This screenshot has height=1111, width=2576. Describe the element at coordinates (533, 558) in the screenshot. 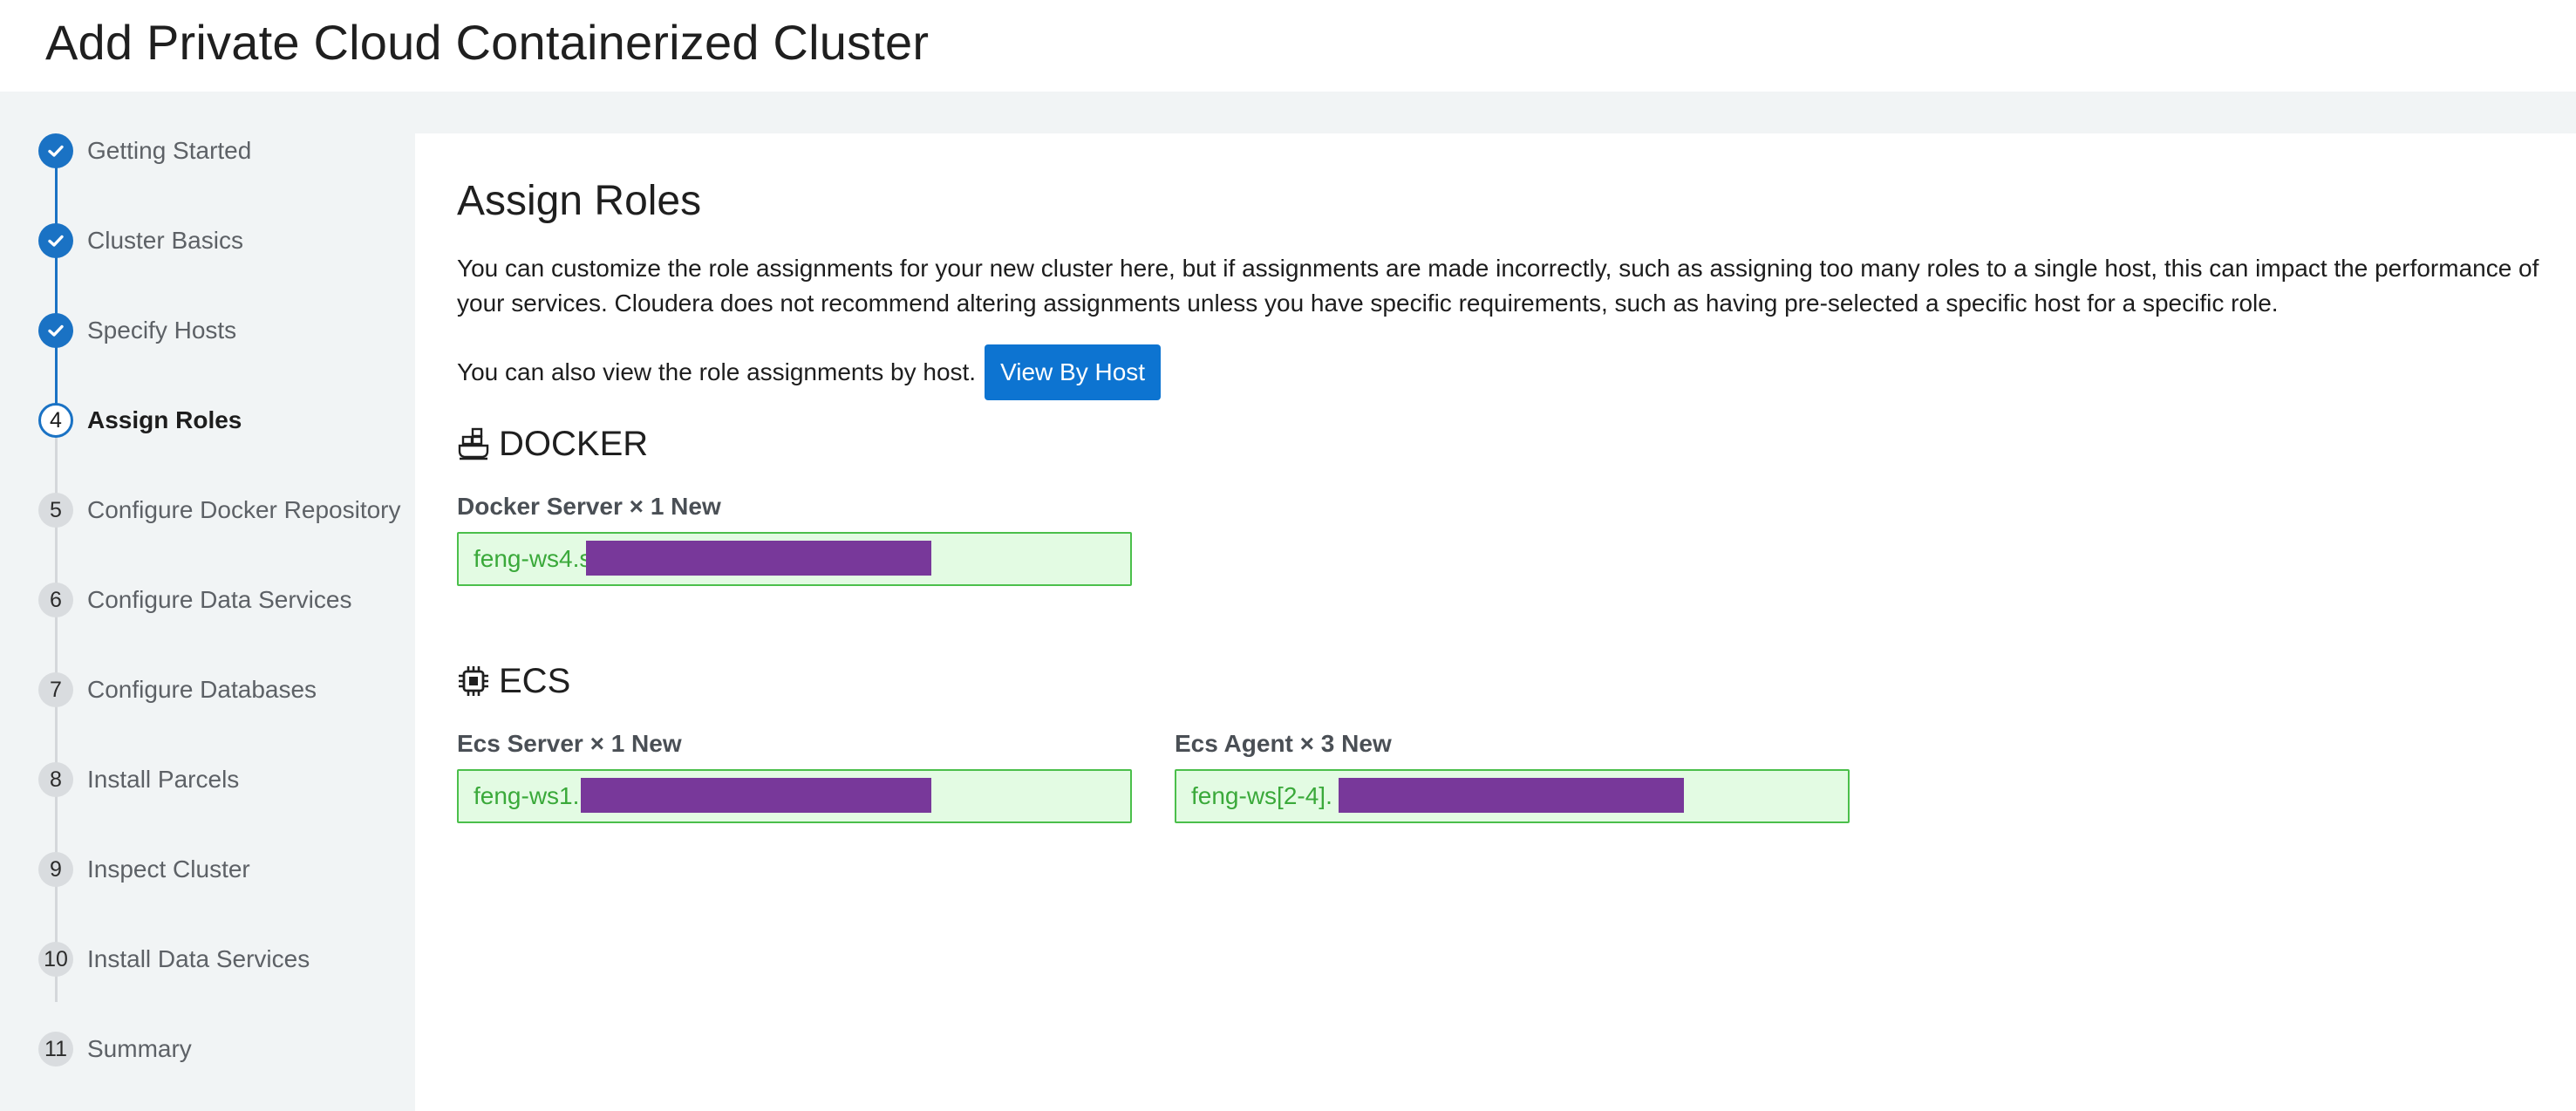

I see `host-value: feng-ws4.s` at that location.